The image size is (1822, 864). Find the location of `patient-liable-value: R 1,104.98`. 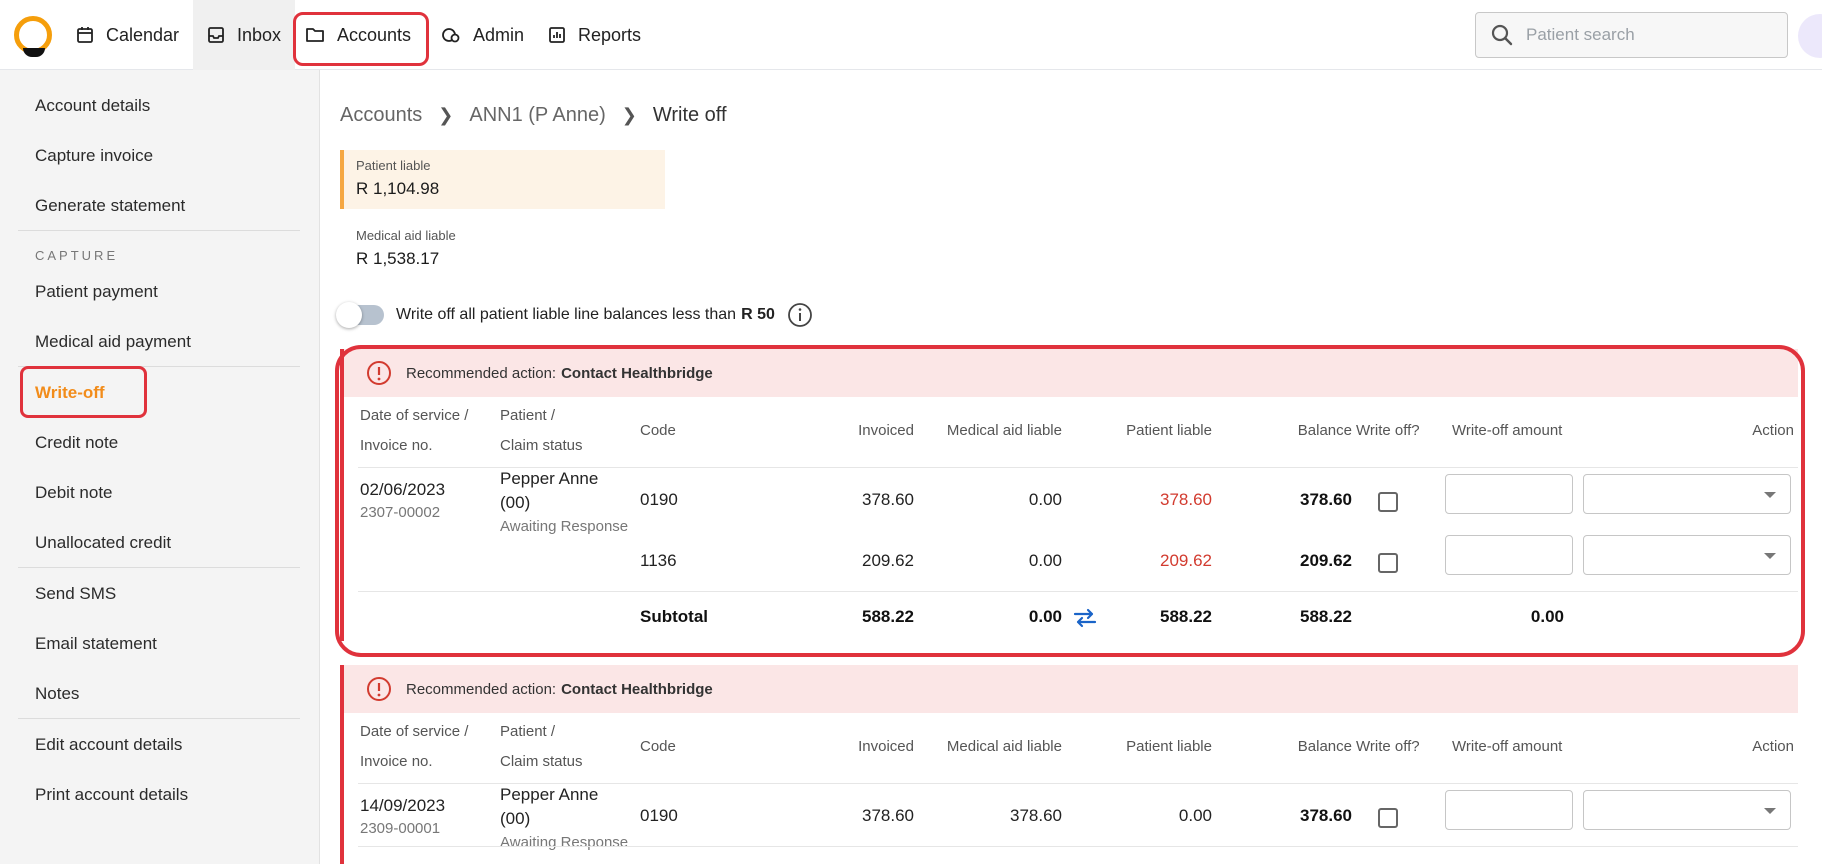

patient-liable-value: R 1,104.98 is located at coordinates (398, 188).